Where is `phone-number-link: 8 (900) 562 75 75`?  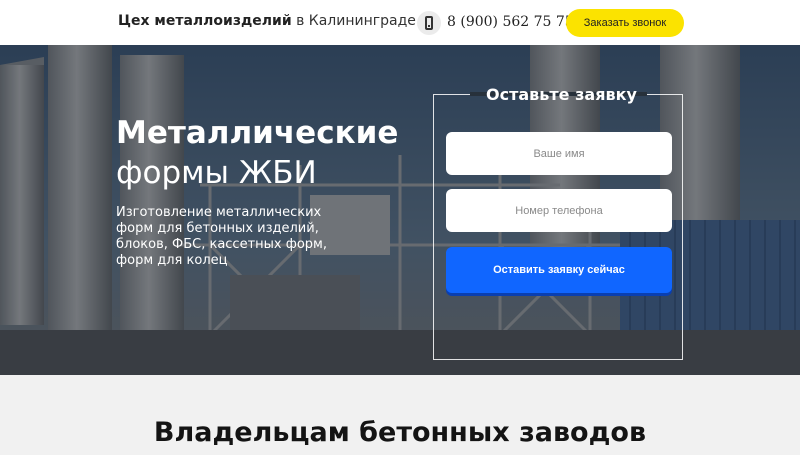 phone-number-link: 8 (900) 562 75 75 is located at coordinates (510, 22).